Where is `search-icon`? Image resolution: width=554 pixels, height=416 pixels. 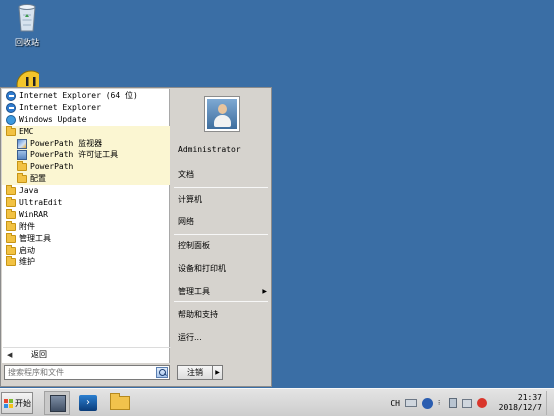 search-icon is located at coordinates (162, 372).